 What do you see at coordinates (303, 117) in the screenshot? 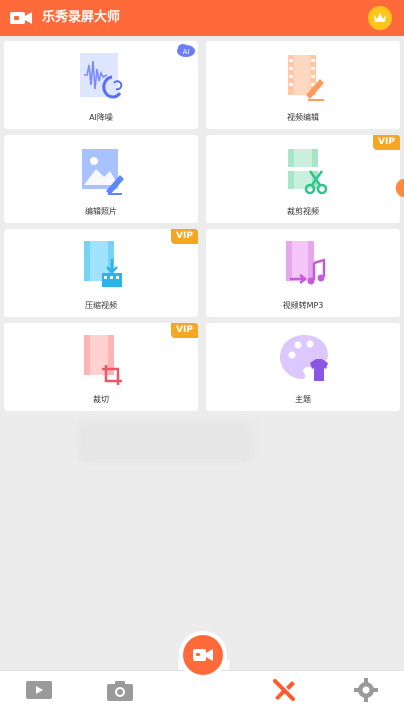
I see `tool-label: 视频编辑` at bounding box center [303, 117].